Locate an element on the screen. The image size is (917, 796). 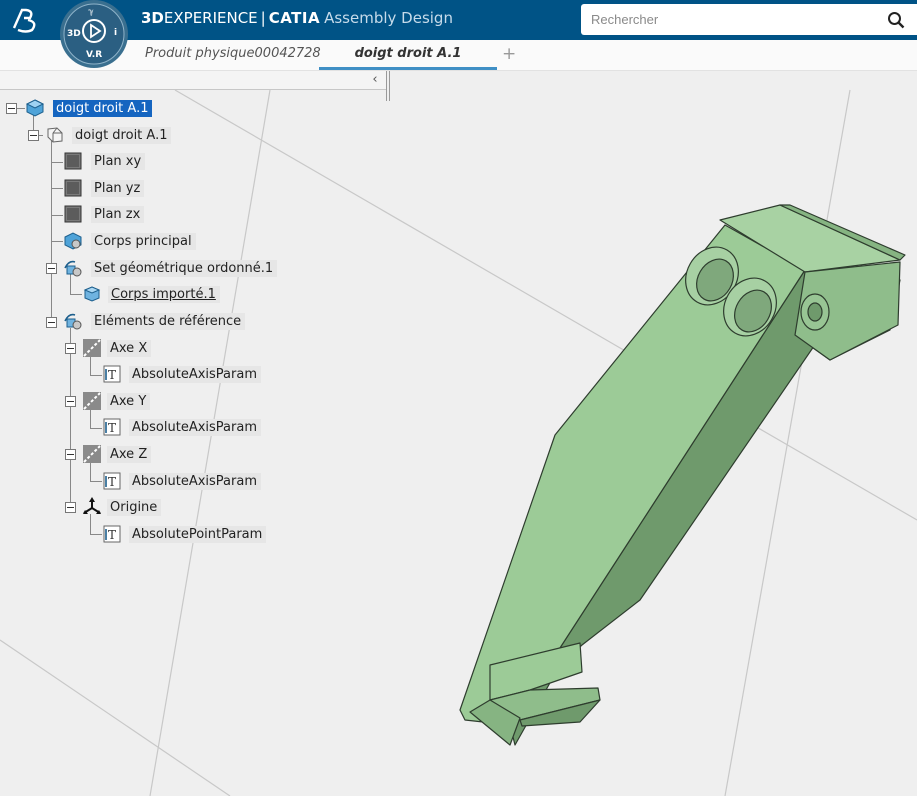
add-tab-button: + is located at coordinates (509, 54).